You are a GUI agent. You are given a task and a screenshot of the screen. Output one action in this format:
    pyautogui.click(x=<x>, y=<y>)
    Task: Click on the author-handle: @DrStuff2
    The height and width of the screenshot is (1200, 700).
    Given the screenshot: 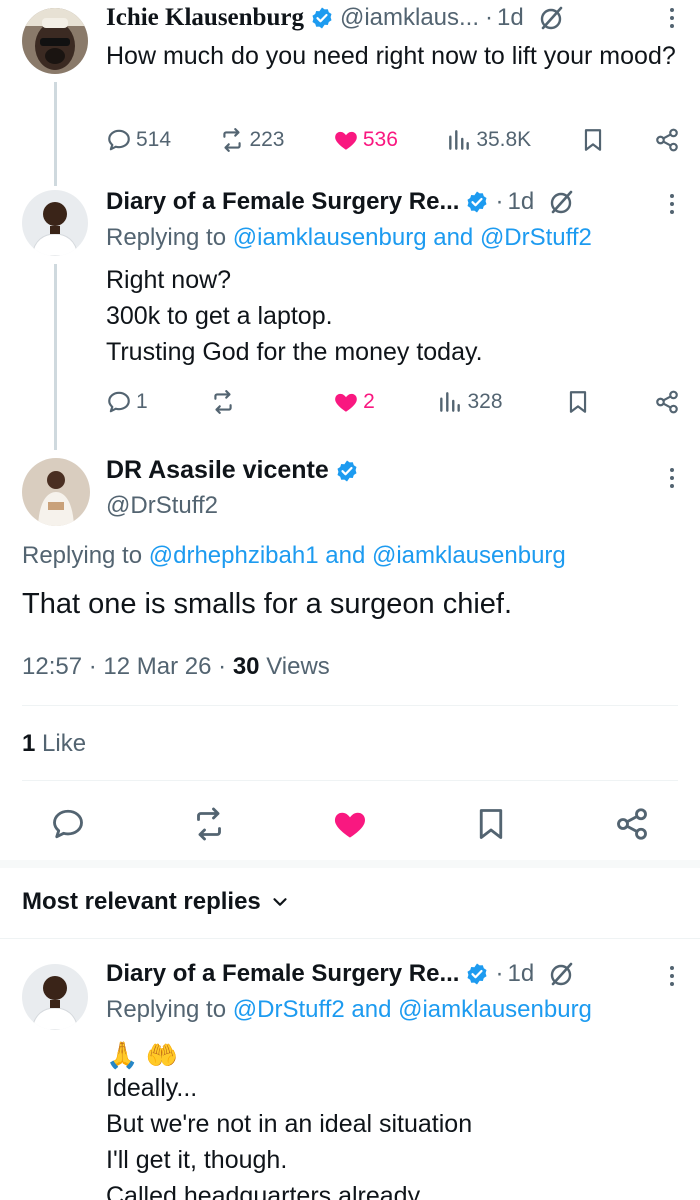 What is the action you would take?
    pyautogui.click(x=162, y=506)
    